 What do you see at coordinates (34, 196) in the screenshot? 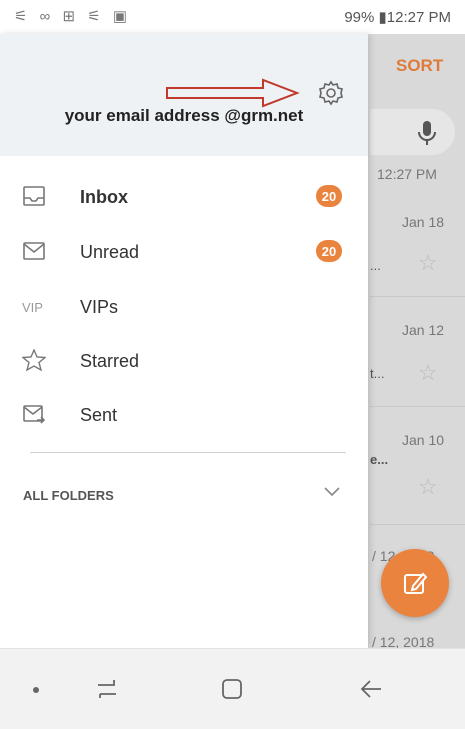
I see `inbox-icon` at bounding box center [34, 196].